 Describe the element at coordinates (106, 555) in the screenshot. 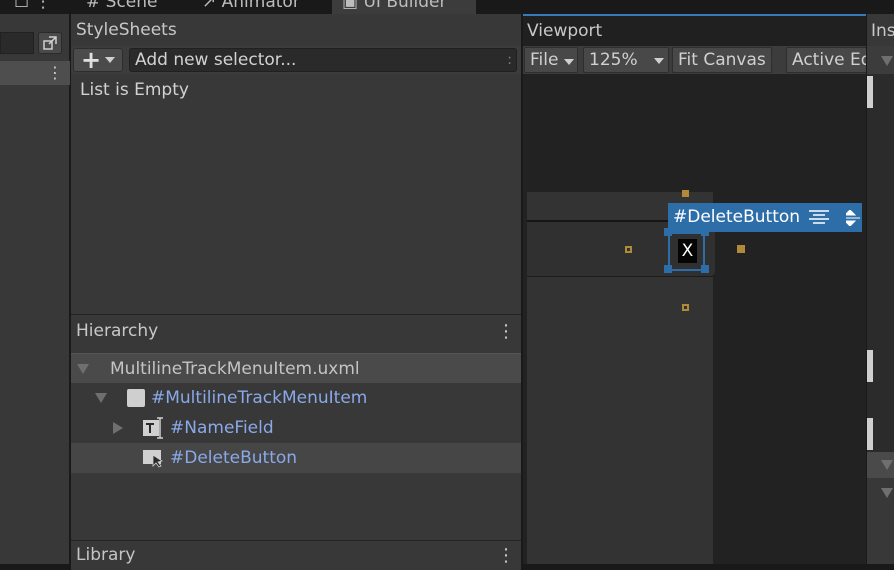

I see `library-header: Library` at that location.